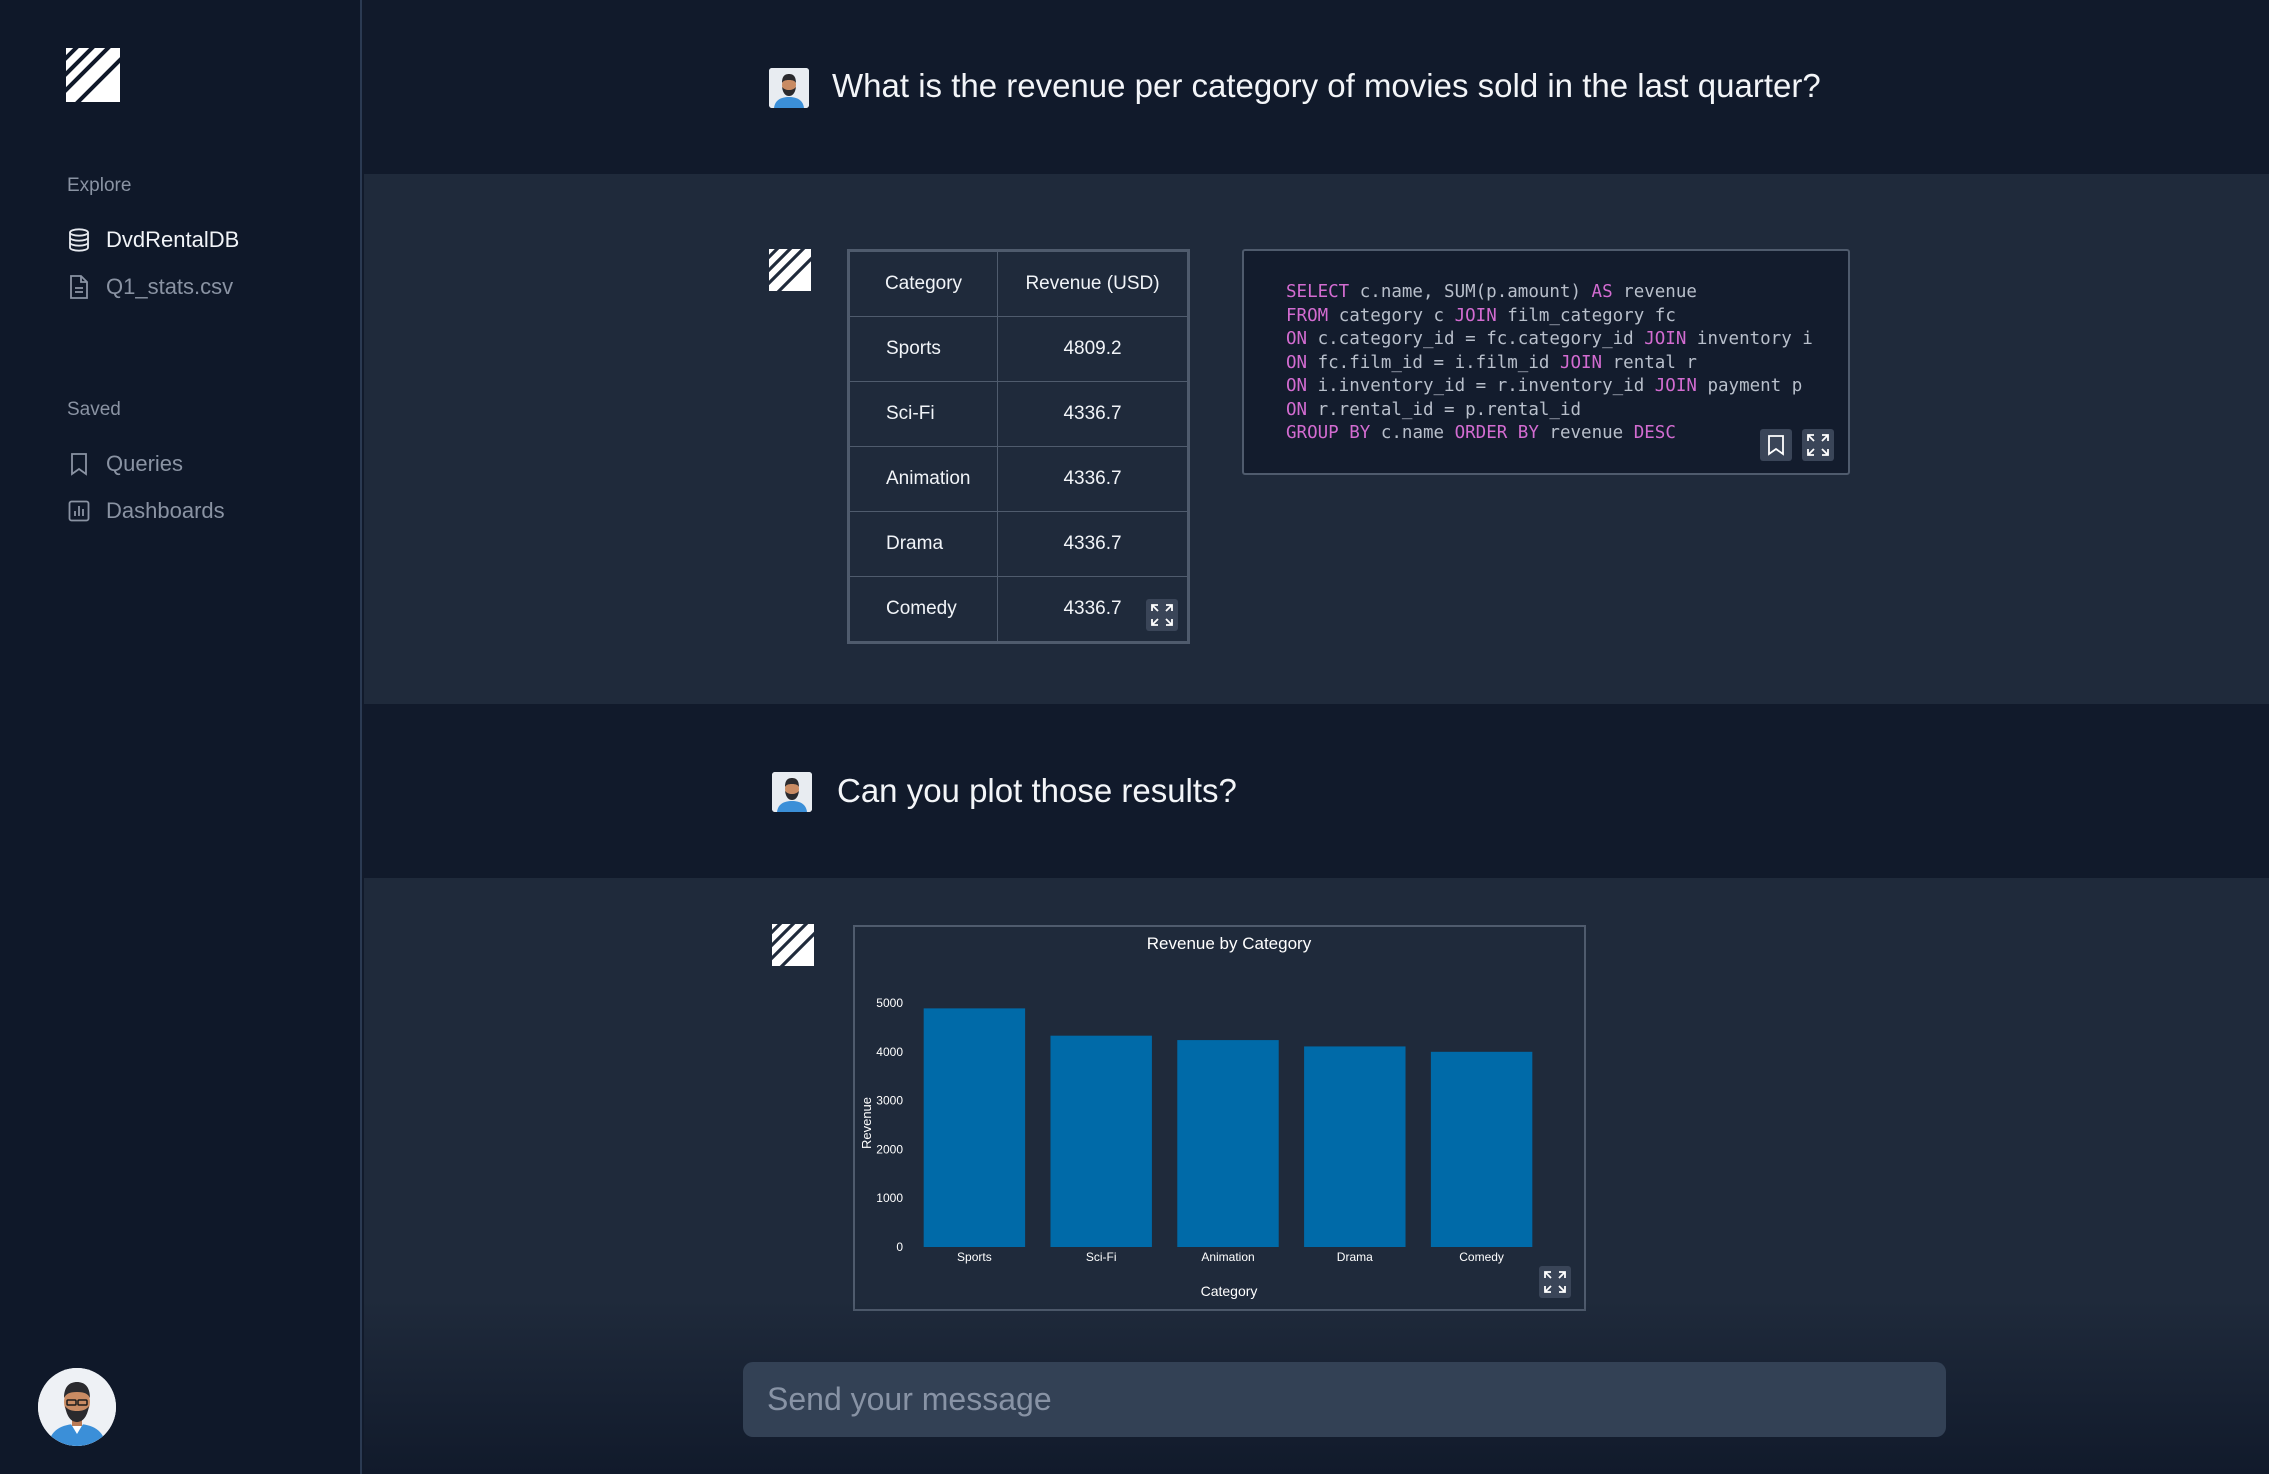  What do you see at coordinates (99, 185) in the screenshot?
I see `explore-label: Explore` at bounding box center [99, 185].